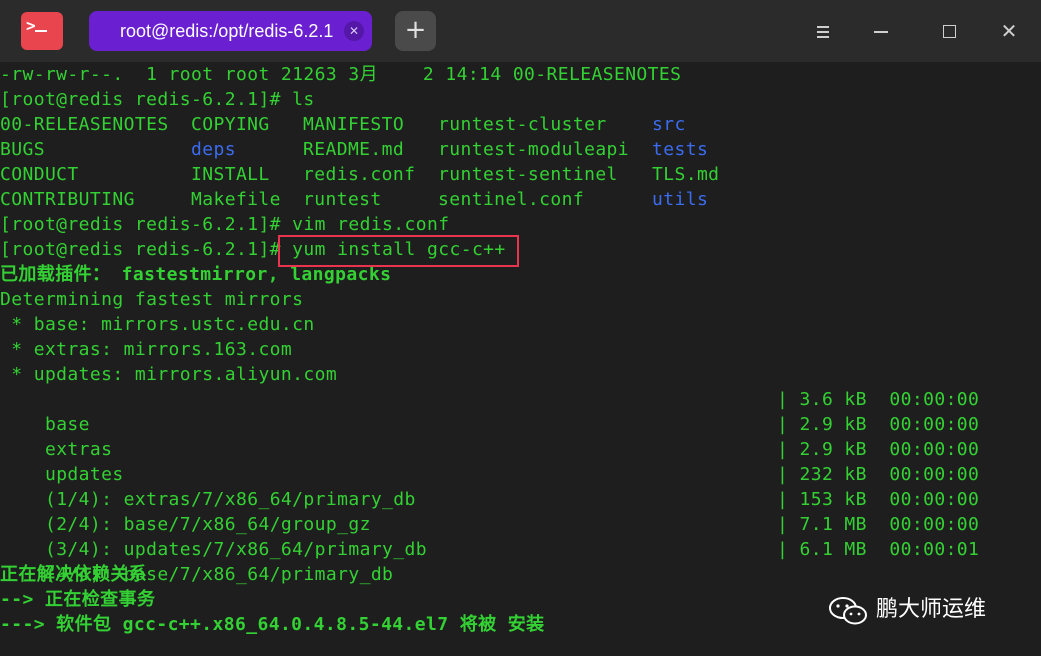  Describe the element at coordinates (878, 474) in the screenshot. I see `download-stats: | 232 kB 00:00:00` at that location.